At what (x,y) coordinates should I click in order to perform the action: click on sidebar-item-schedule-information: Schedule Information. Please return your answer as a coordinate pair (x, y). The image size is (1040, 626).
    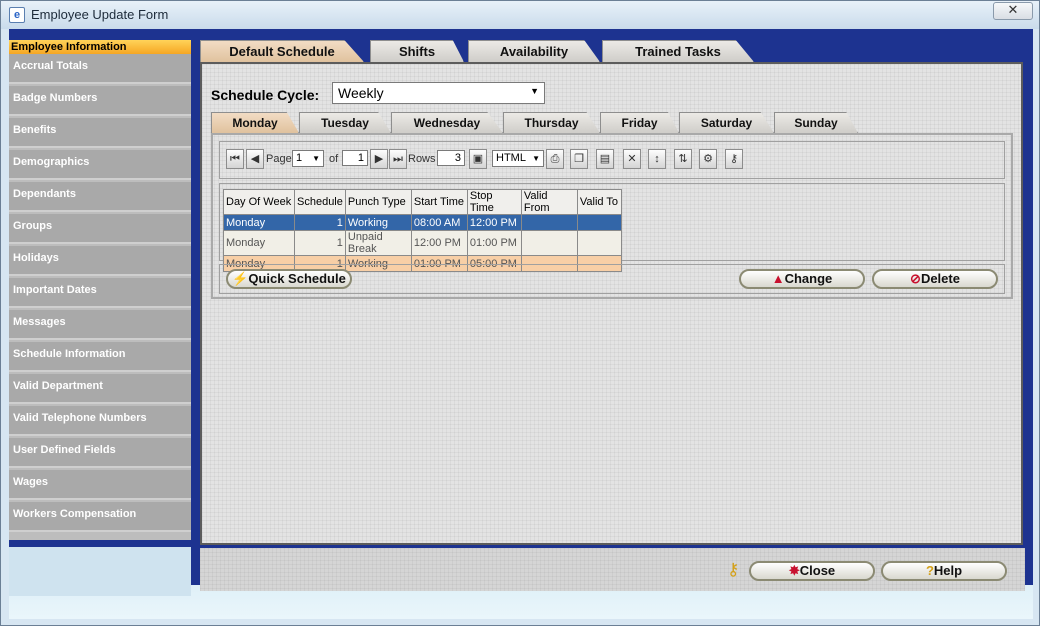
    Looking at the image, I should click on (100, 357).